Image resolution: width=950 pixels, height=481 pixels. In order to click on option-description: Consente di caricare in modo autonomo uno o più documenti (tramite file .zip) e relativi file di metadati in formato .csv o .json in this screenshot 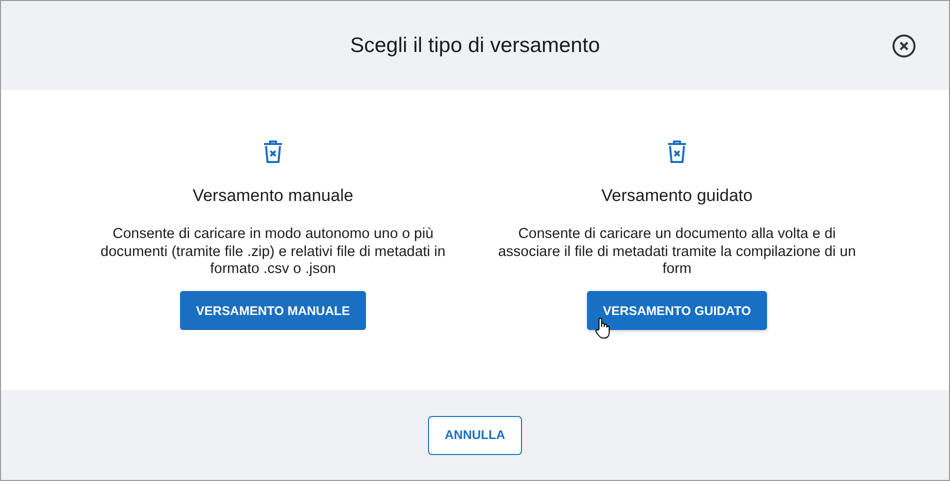, I will do `click(273, 252)`.